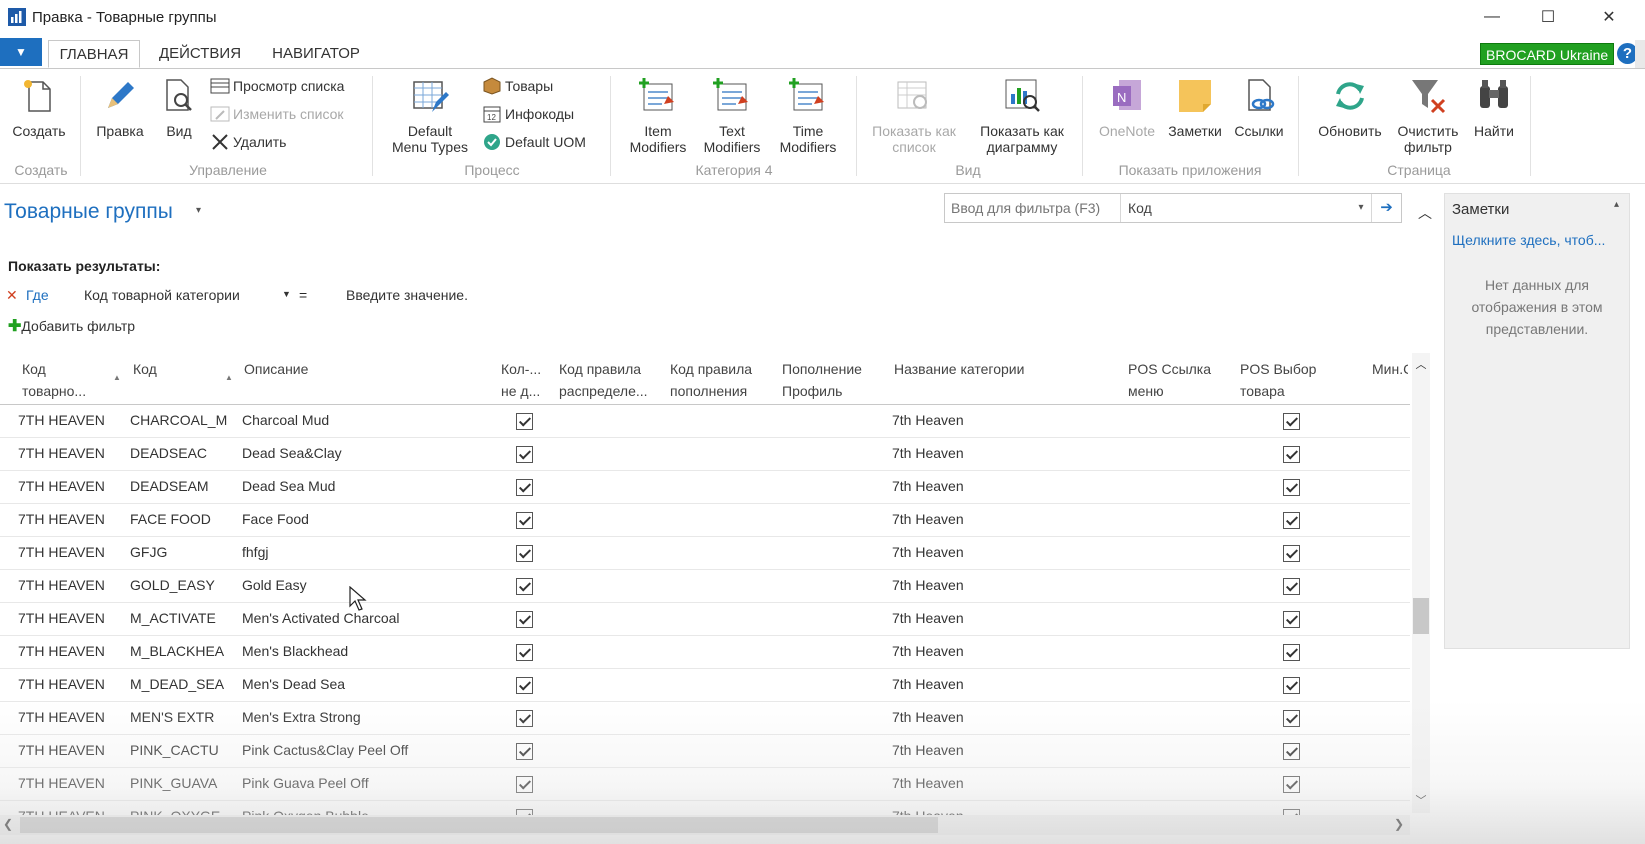 Image resolution: width=1645 pixels, height=844 pixels. I want to click on scroll-right-icon: ❯, so click(1399, 824).